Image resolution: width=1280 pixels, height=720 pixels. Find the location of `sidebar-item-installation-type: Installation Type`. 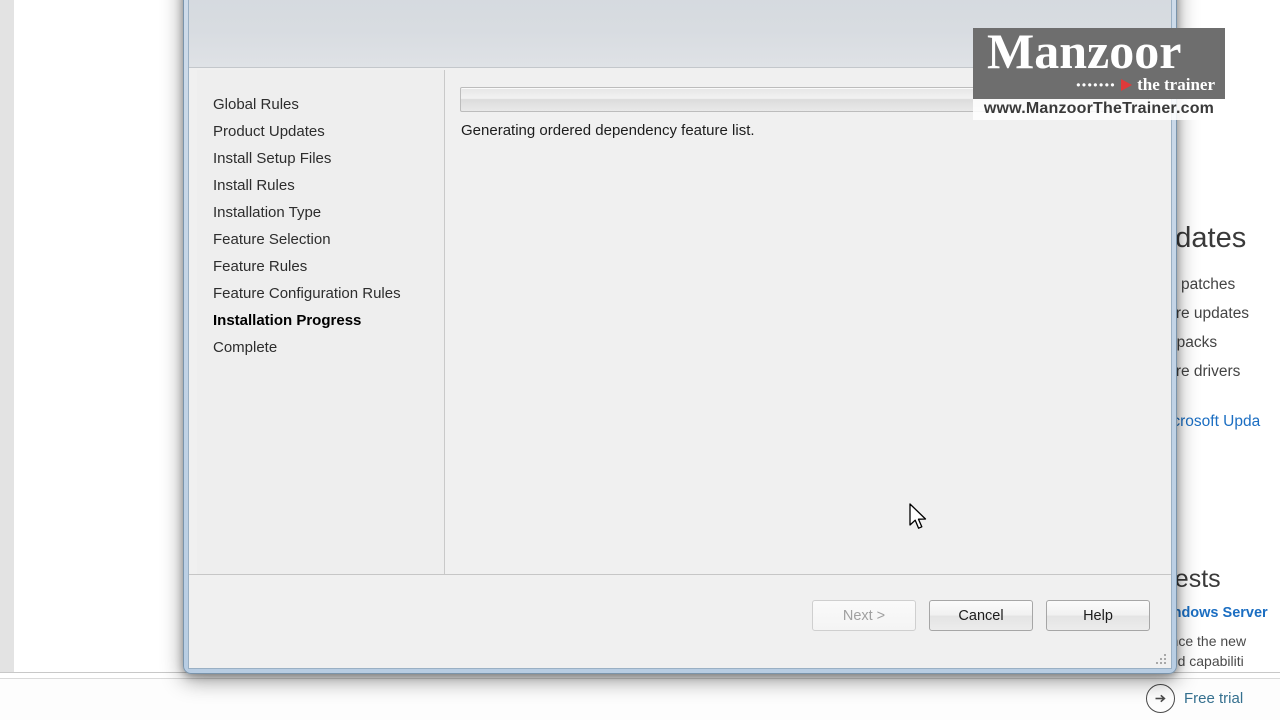

sidebar-item-installation-type: Installation Type is located at coordinates (320, 212).